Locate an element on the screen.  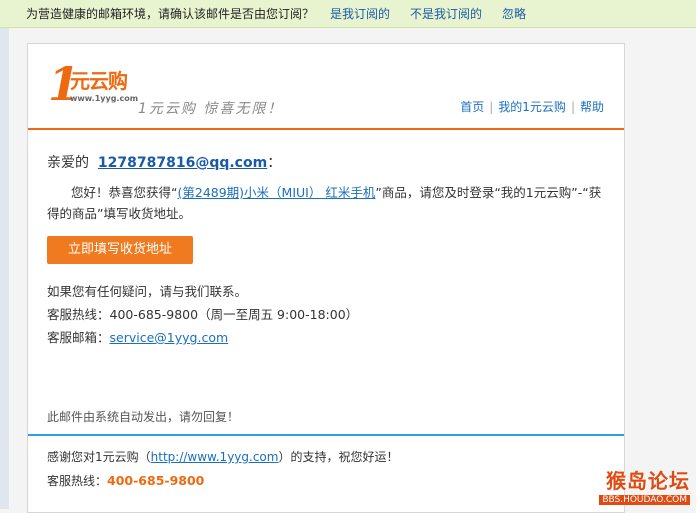
nav-my-account-link: 我的1元云购 is located at coordinates (532, 107).